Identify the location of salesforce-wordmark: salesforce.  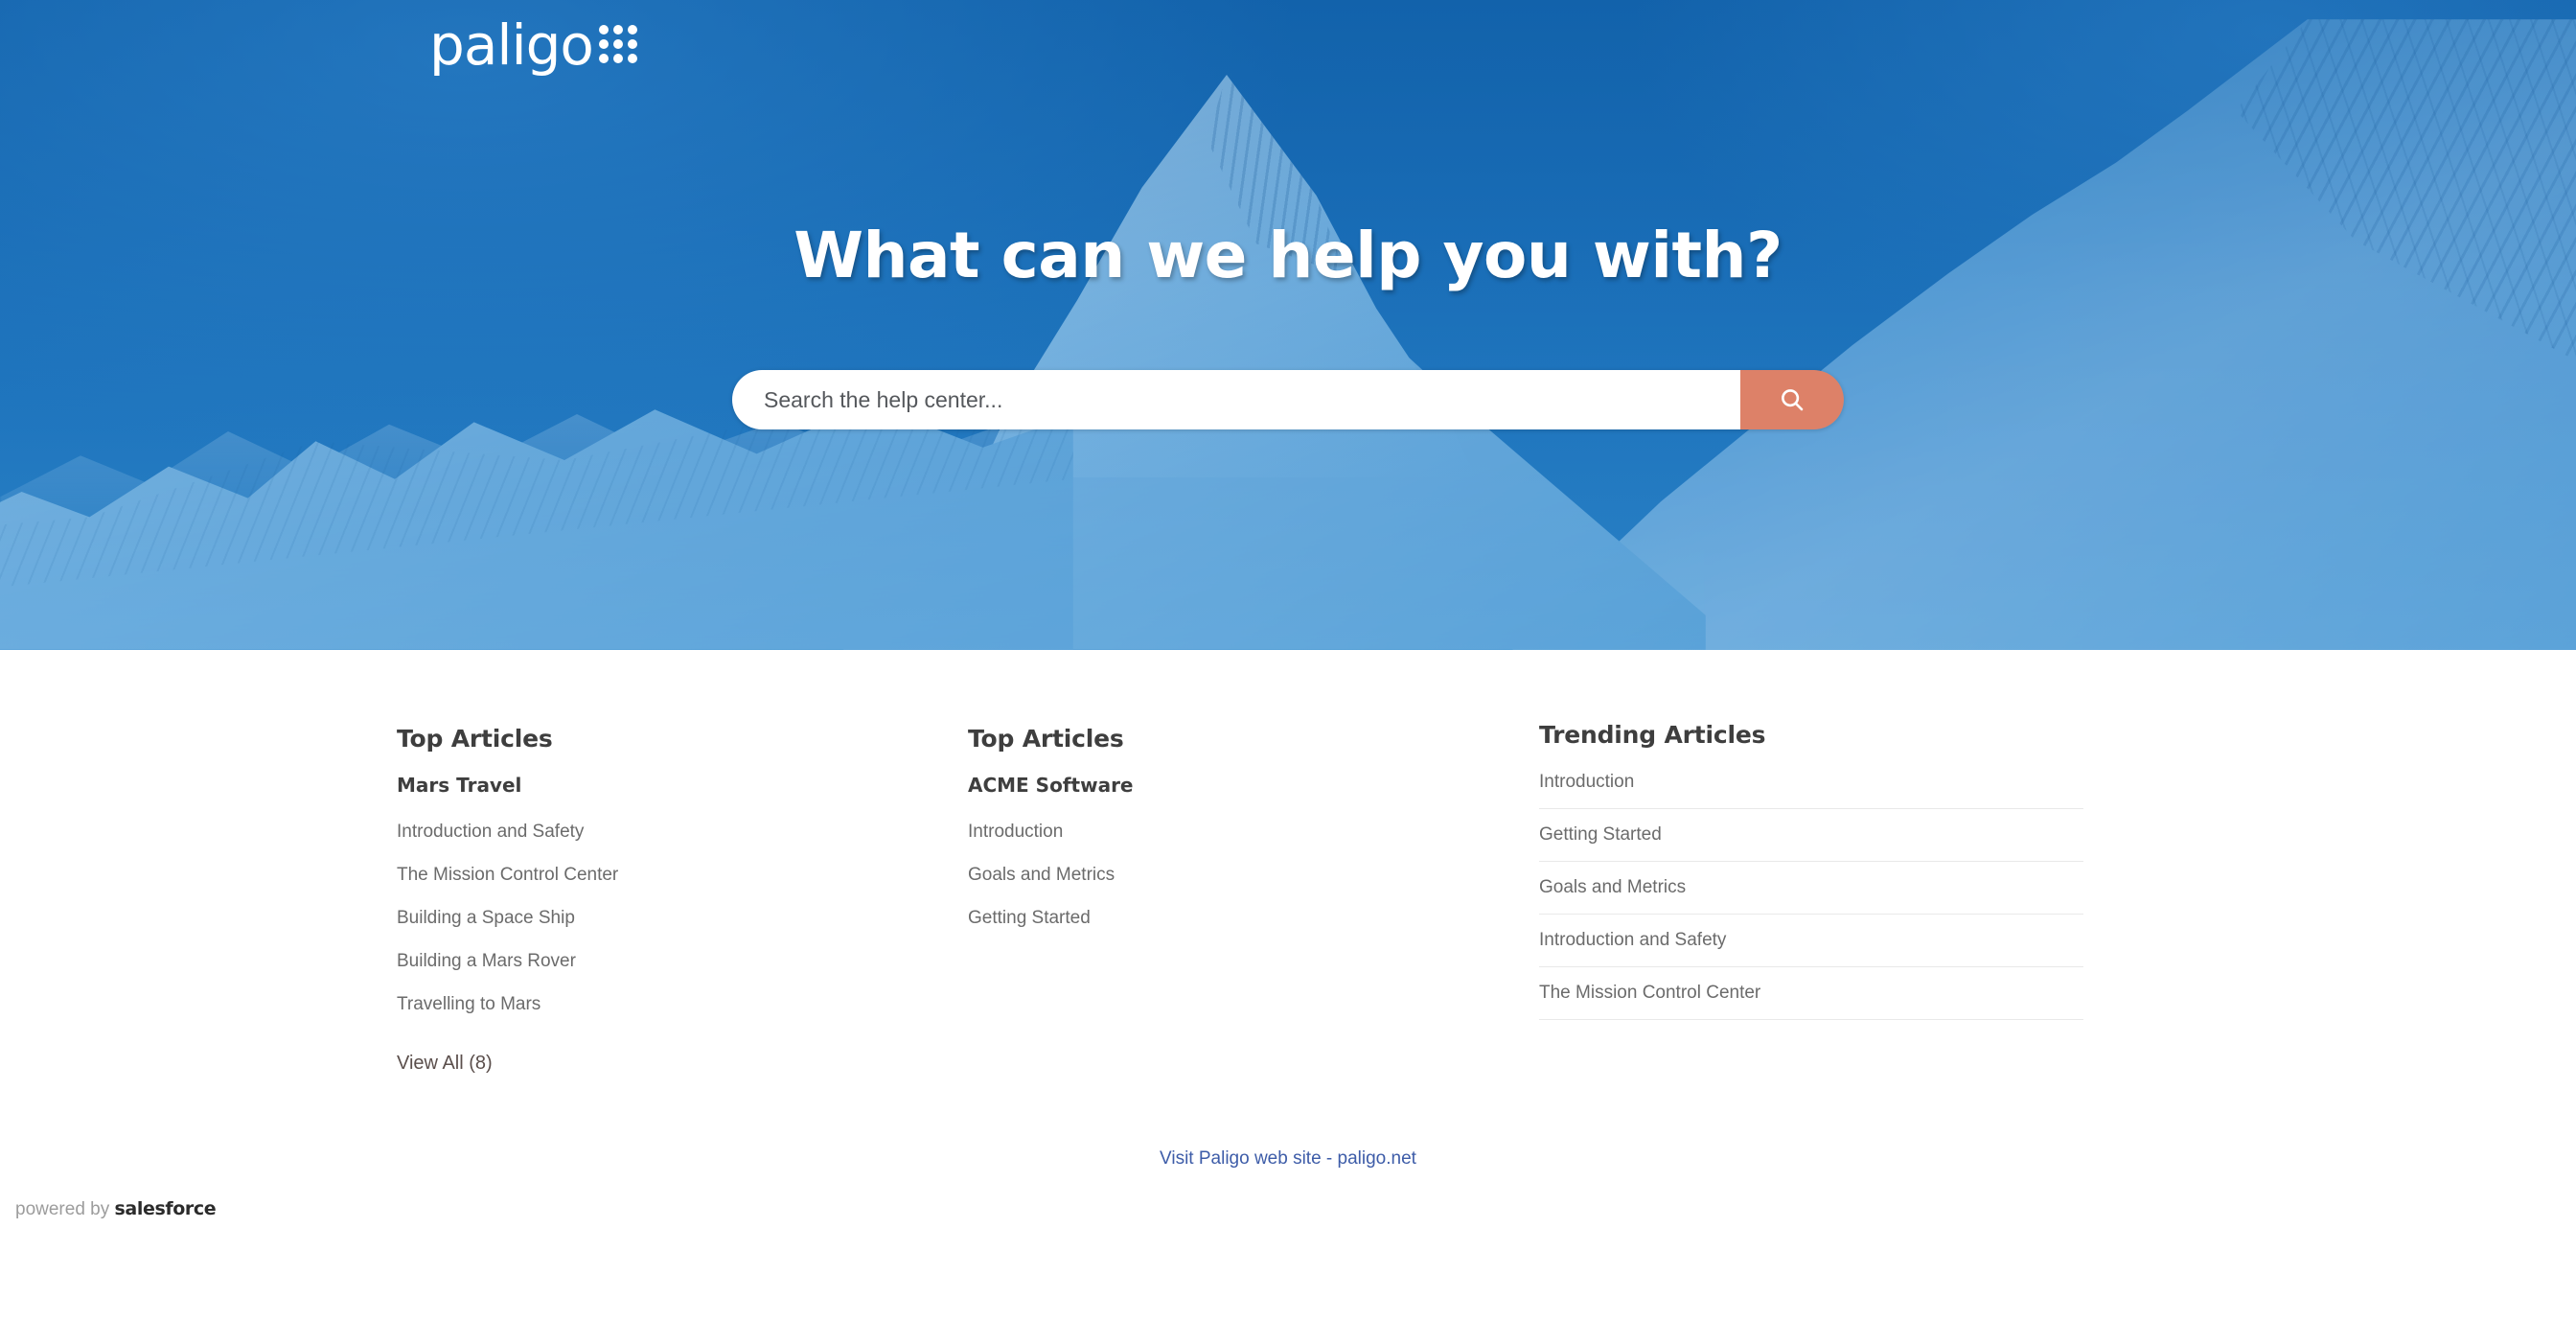
(165, 1208).